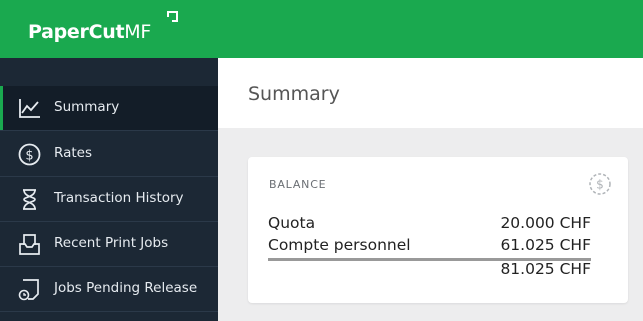 This screenshot has width=643, height=321. I want to click on sidebar-item-recent-print-jobs: Recent Print Jobs, so click(109, 244).